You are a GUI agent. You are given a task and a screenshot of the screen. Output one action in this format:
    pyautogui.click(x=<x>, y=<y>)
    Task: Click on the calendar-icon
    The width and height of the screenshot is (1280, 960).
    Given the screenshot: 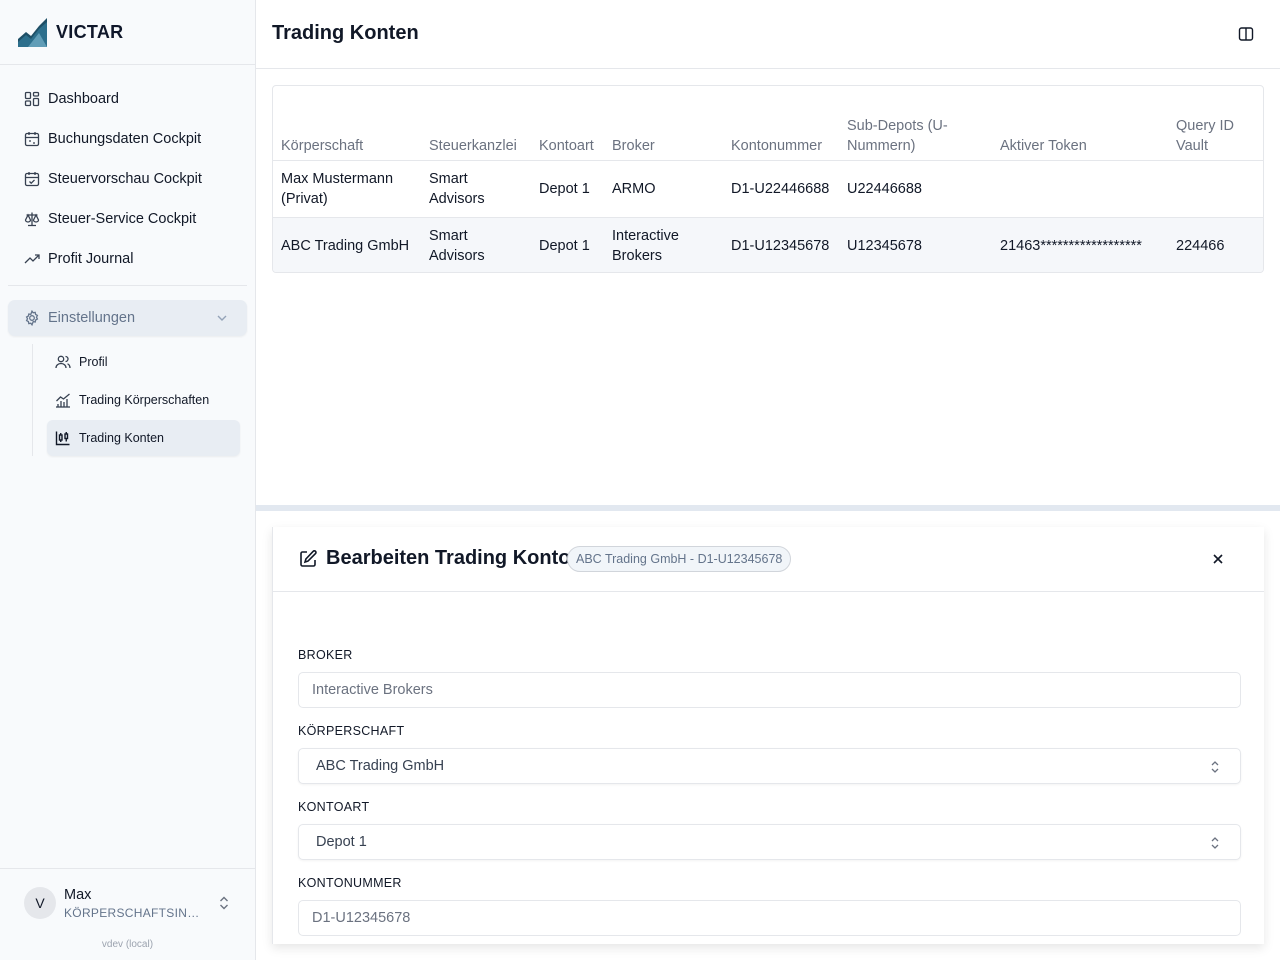 What is the action you would take?
    pyautogui.click(x=32, y=139)
    